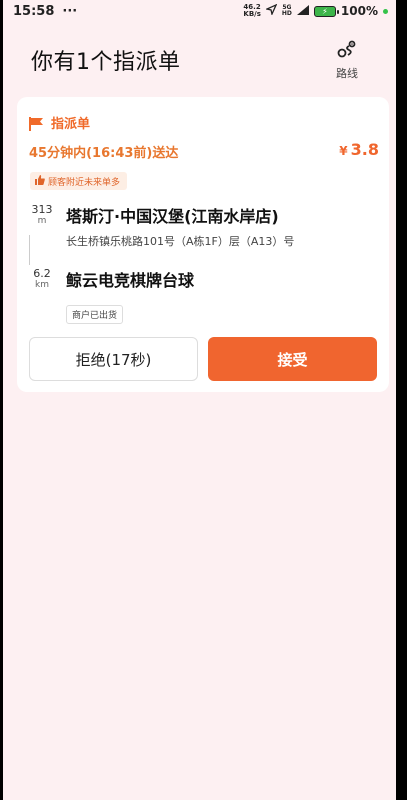 The height and width of the screenshot is (800, 407). I want to click on reject-button: 拒绝(17秒), so click(113, 359).